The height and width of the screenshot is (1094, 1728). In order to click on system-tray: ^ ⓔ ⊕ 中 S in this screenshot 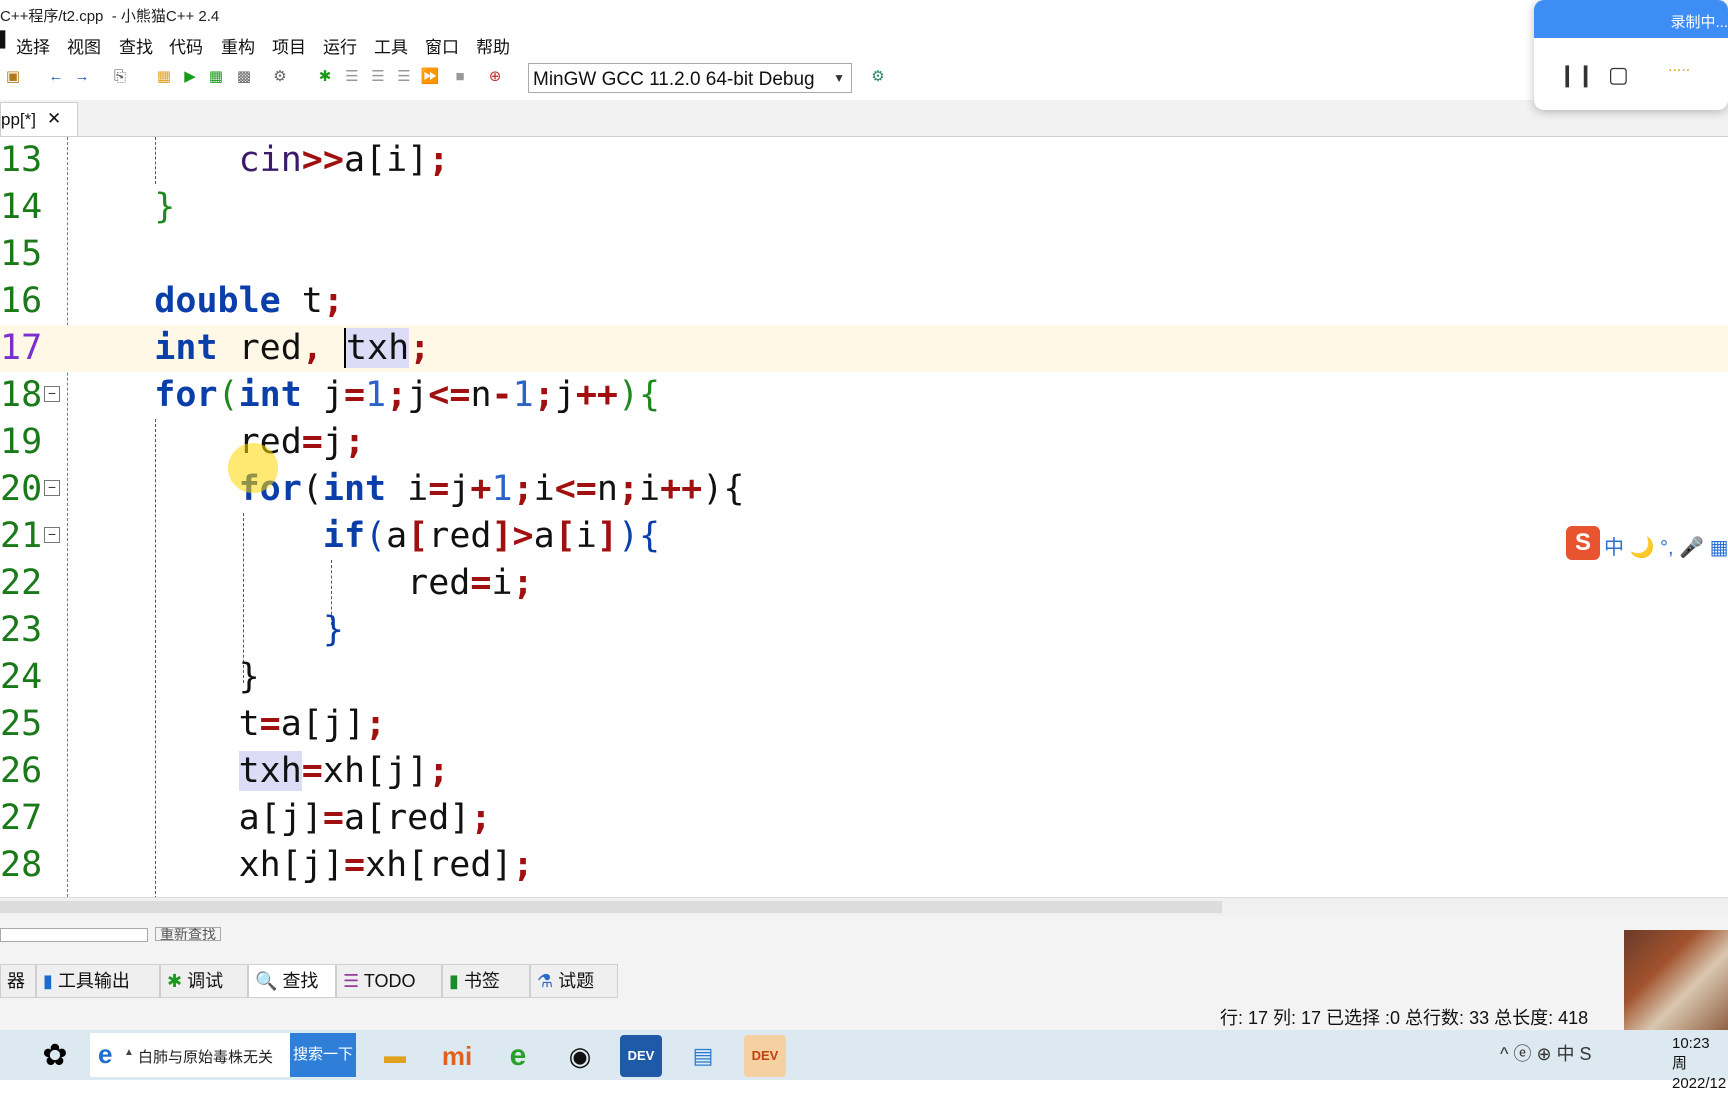, I will do `click(1546, 1053)`.